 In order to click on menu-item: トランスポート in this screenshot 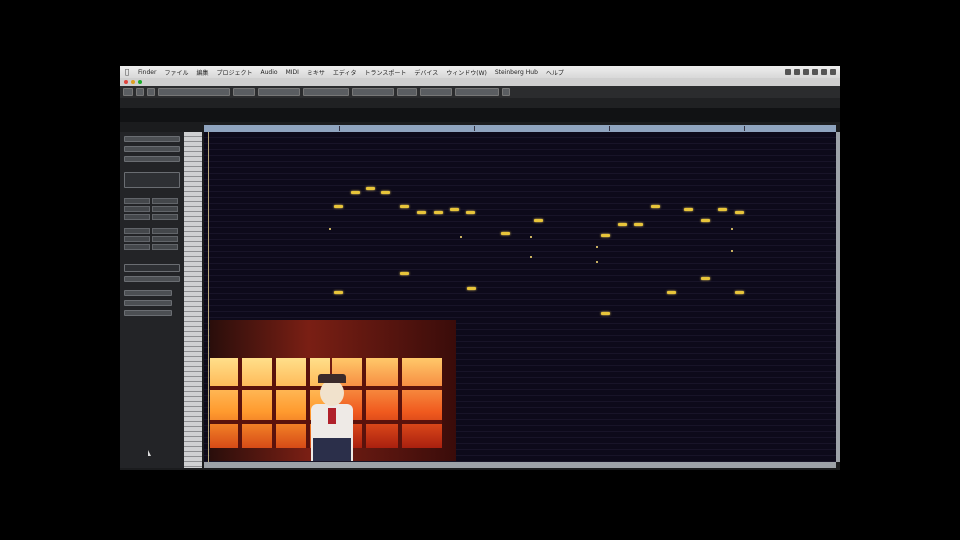, I will do `click(386, 72)`.